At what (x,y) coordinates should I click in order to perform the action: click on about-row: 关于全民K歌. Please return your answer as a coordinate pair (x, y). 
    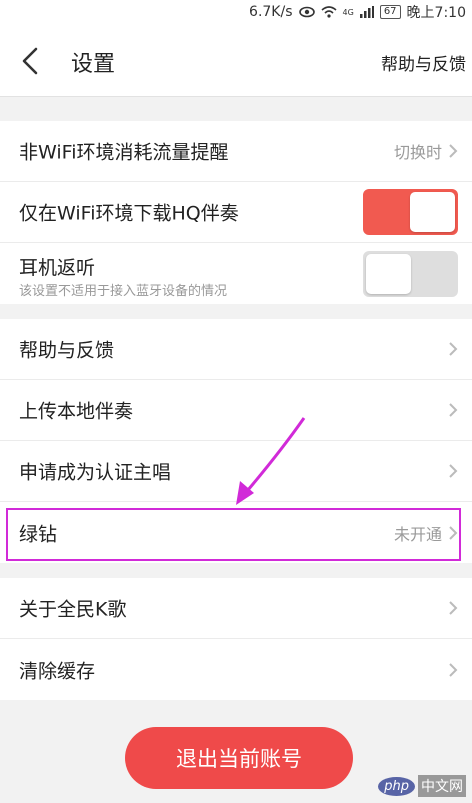
    Looking at the image, I should click on (236, 608).